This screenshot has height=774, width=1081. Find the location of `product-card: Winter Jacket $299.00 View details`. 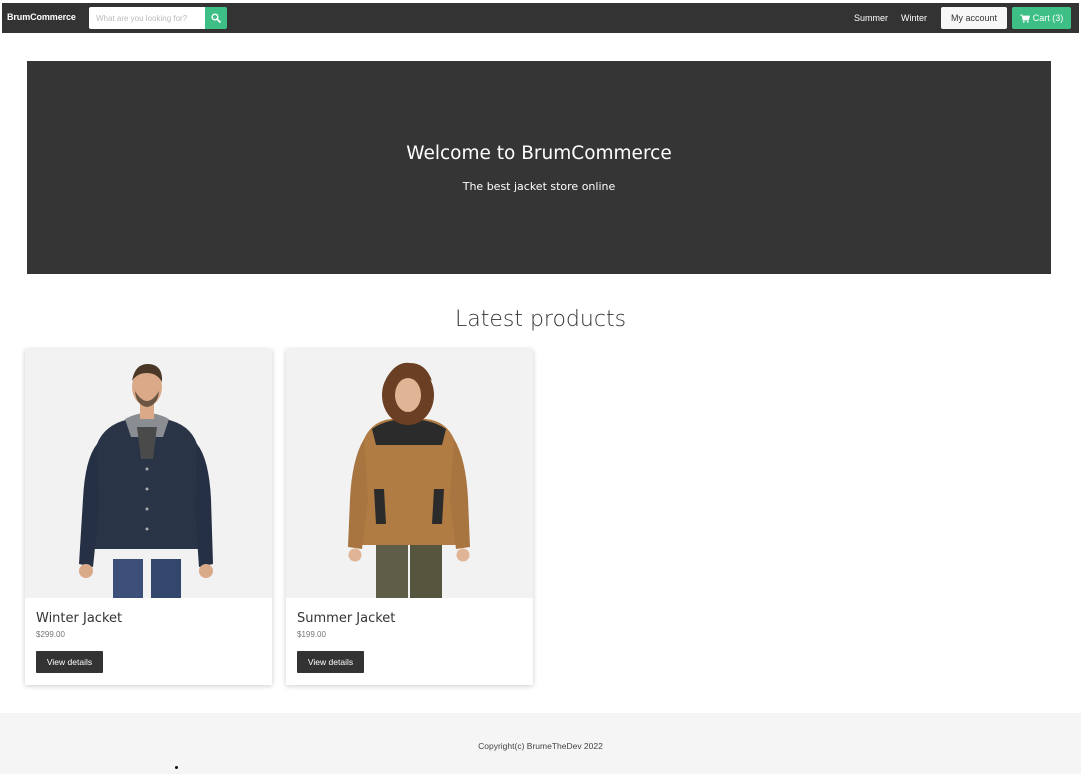

product-card: Winter Jacket $299.00 View details is located at coordinates (148, 517).